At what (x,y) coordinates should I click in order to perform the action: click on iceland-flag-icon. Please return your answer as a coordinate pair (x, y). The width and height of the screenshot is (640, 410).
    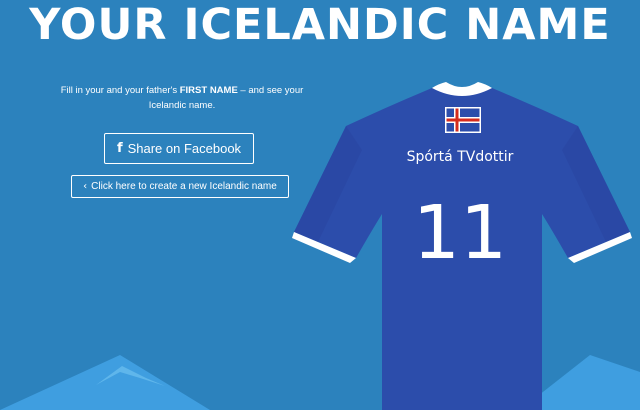
    Looking at the image, I should click on (463, 120).